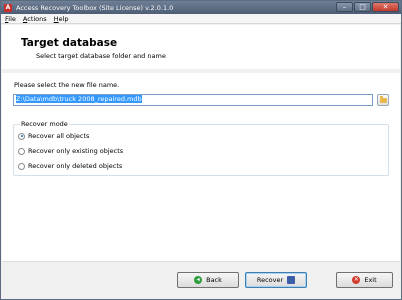 The width and height of the screenshot is (402, 300). Describe the element at coordinates (8, 7) in the screenshot. I see `app-icon: A` at that location.